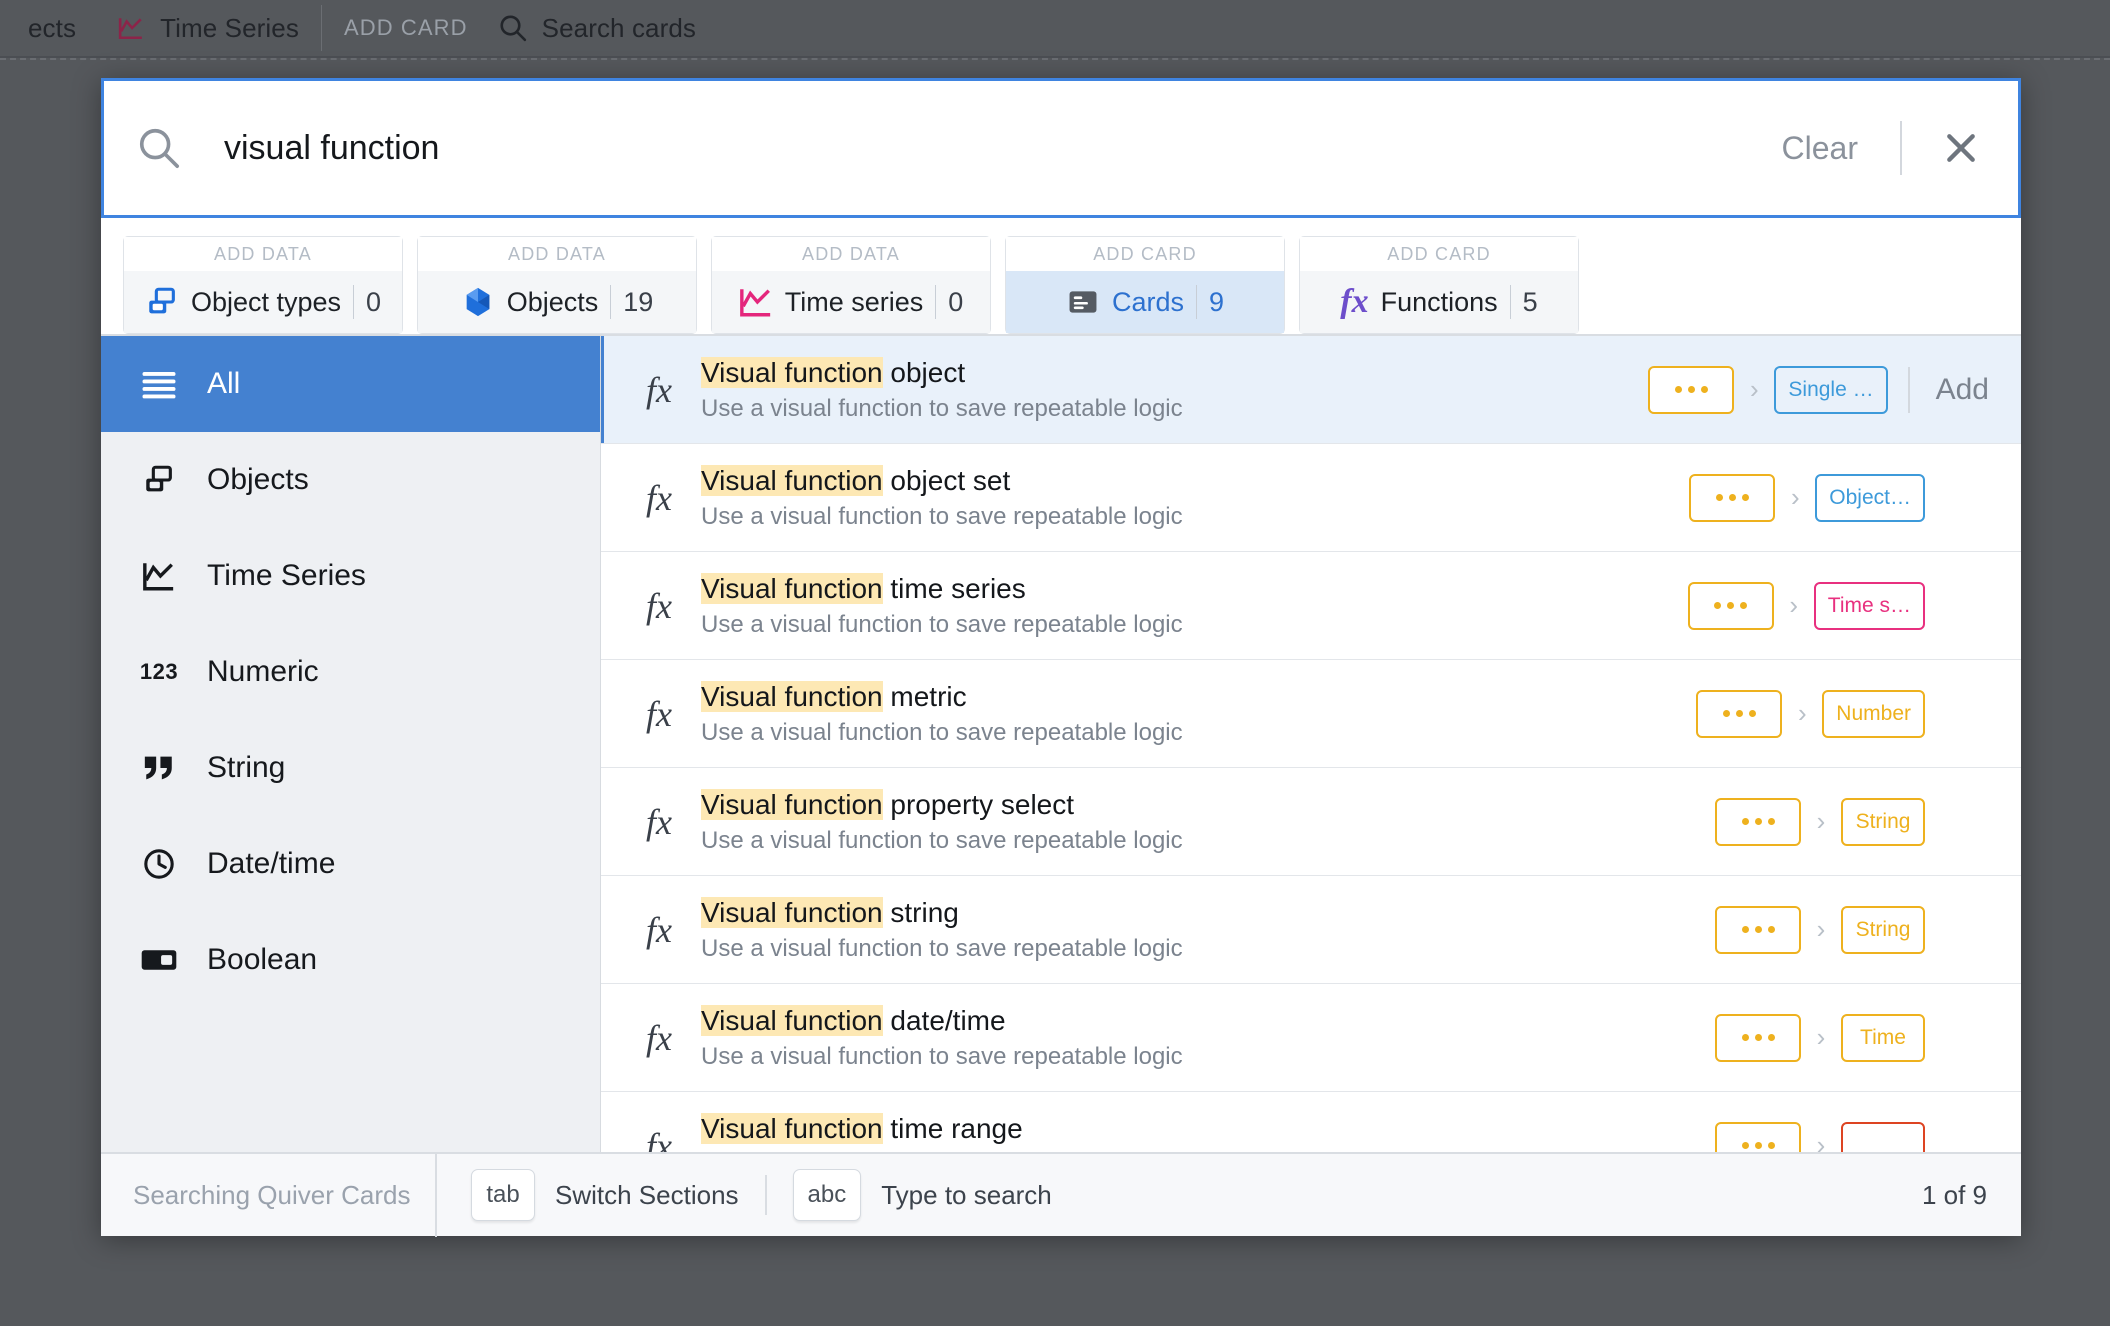 The height and width of the screenshot is (1326, 2110). Describe the element at coordinates (557, 285) in the screenshot. I see `tab-objects: ADD DATA Objects 19` at that location.